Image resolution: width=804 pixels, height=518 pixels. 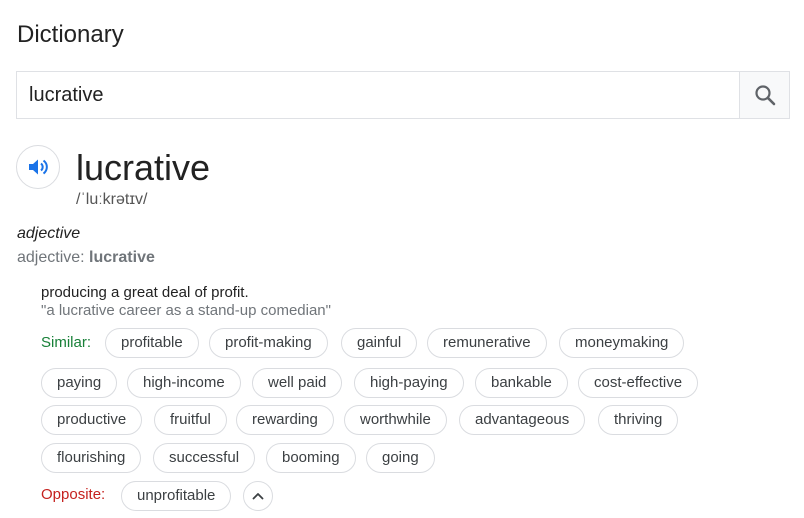 What do you see at coordinates (53, 257) in the screenshot?
I see `word-forms-prefix: adjective:` at bounding box center [53, 257].